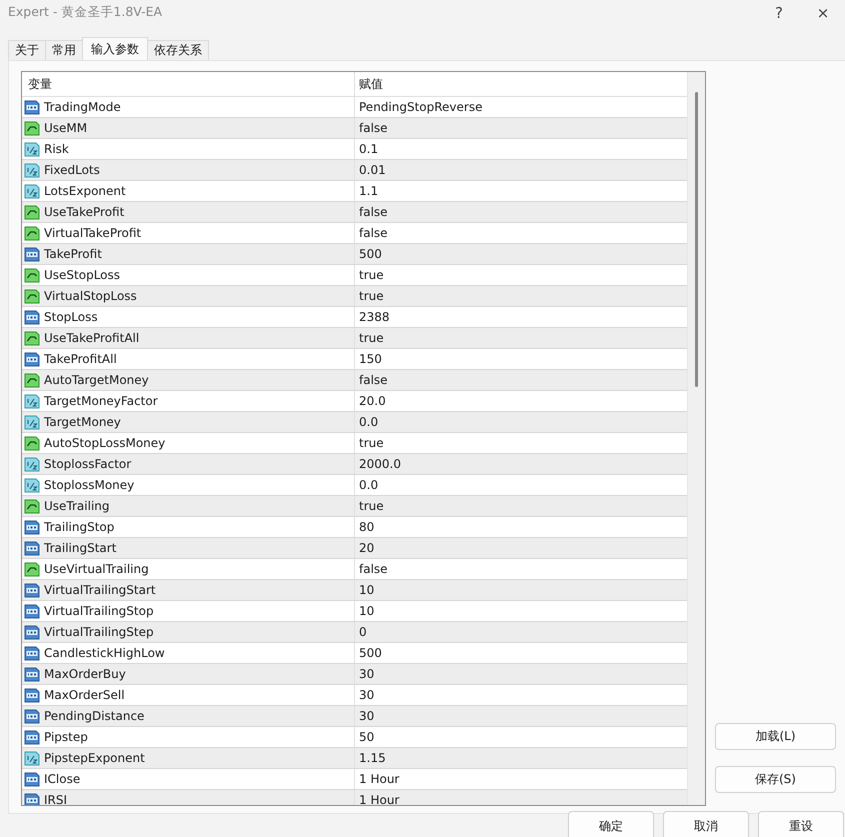  What do you see at coordinates (370, 359) in the screenshot?
I see `variable-value: 150` at bounding box center [370, 359].